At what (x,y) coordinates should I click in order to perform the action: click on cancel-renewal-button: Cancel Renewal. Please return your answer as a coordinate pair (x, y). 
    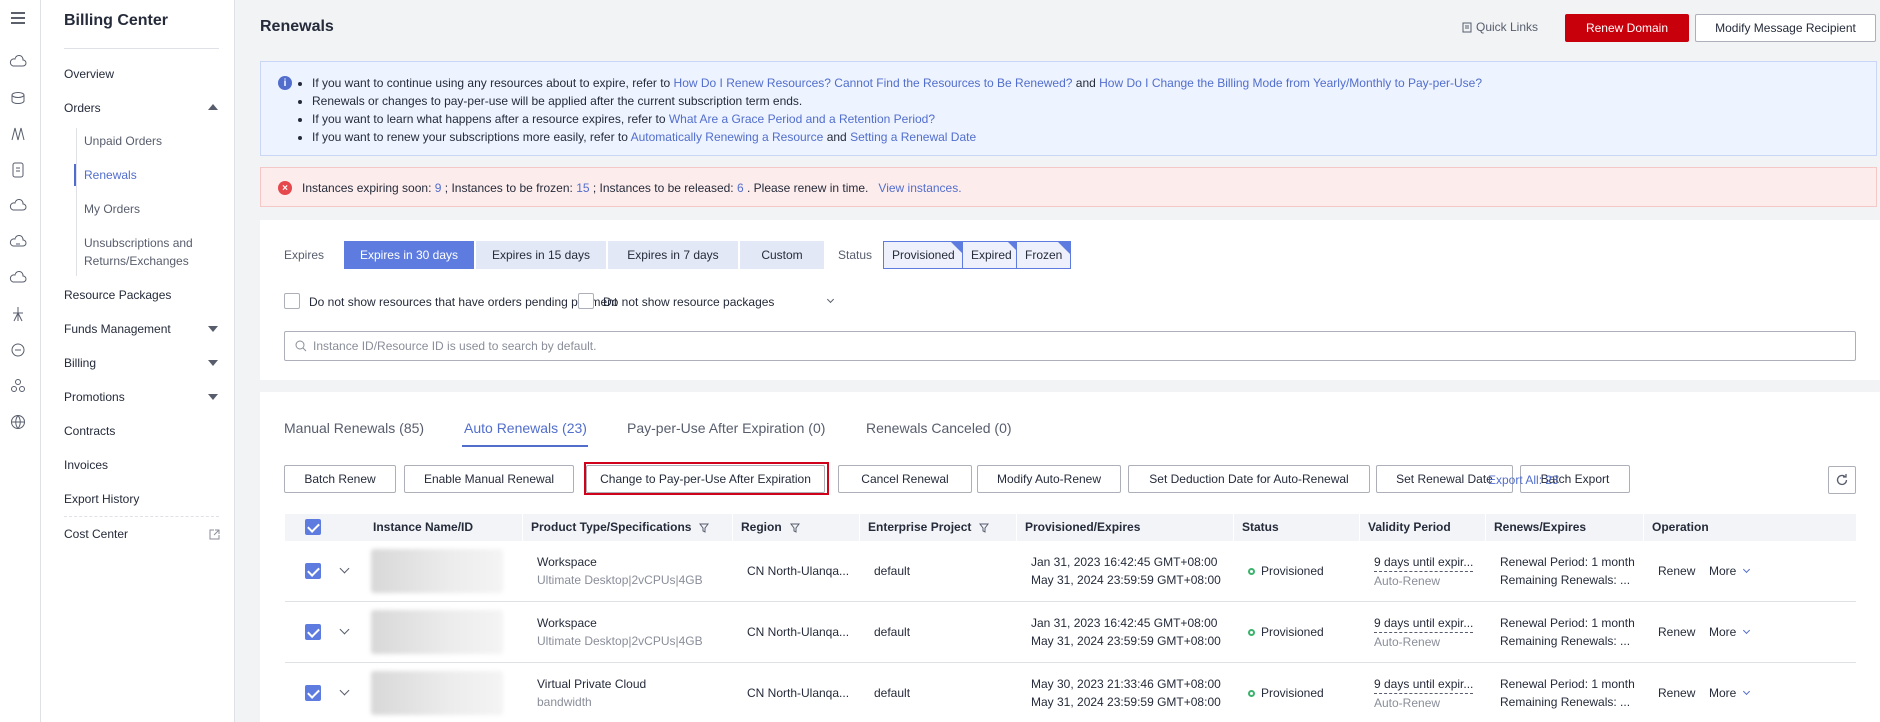
    Looking at the image, I should click on (905, 479).